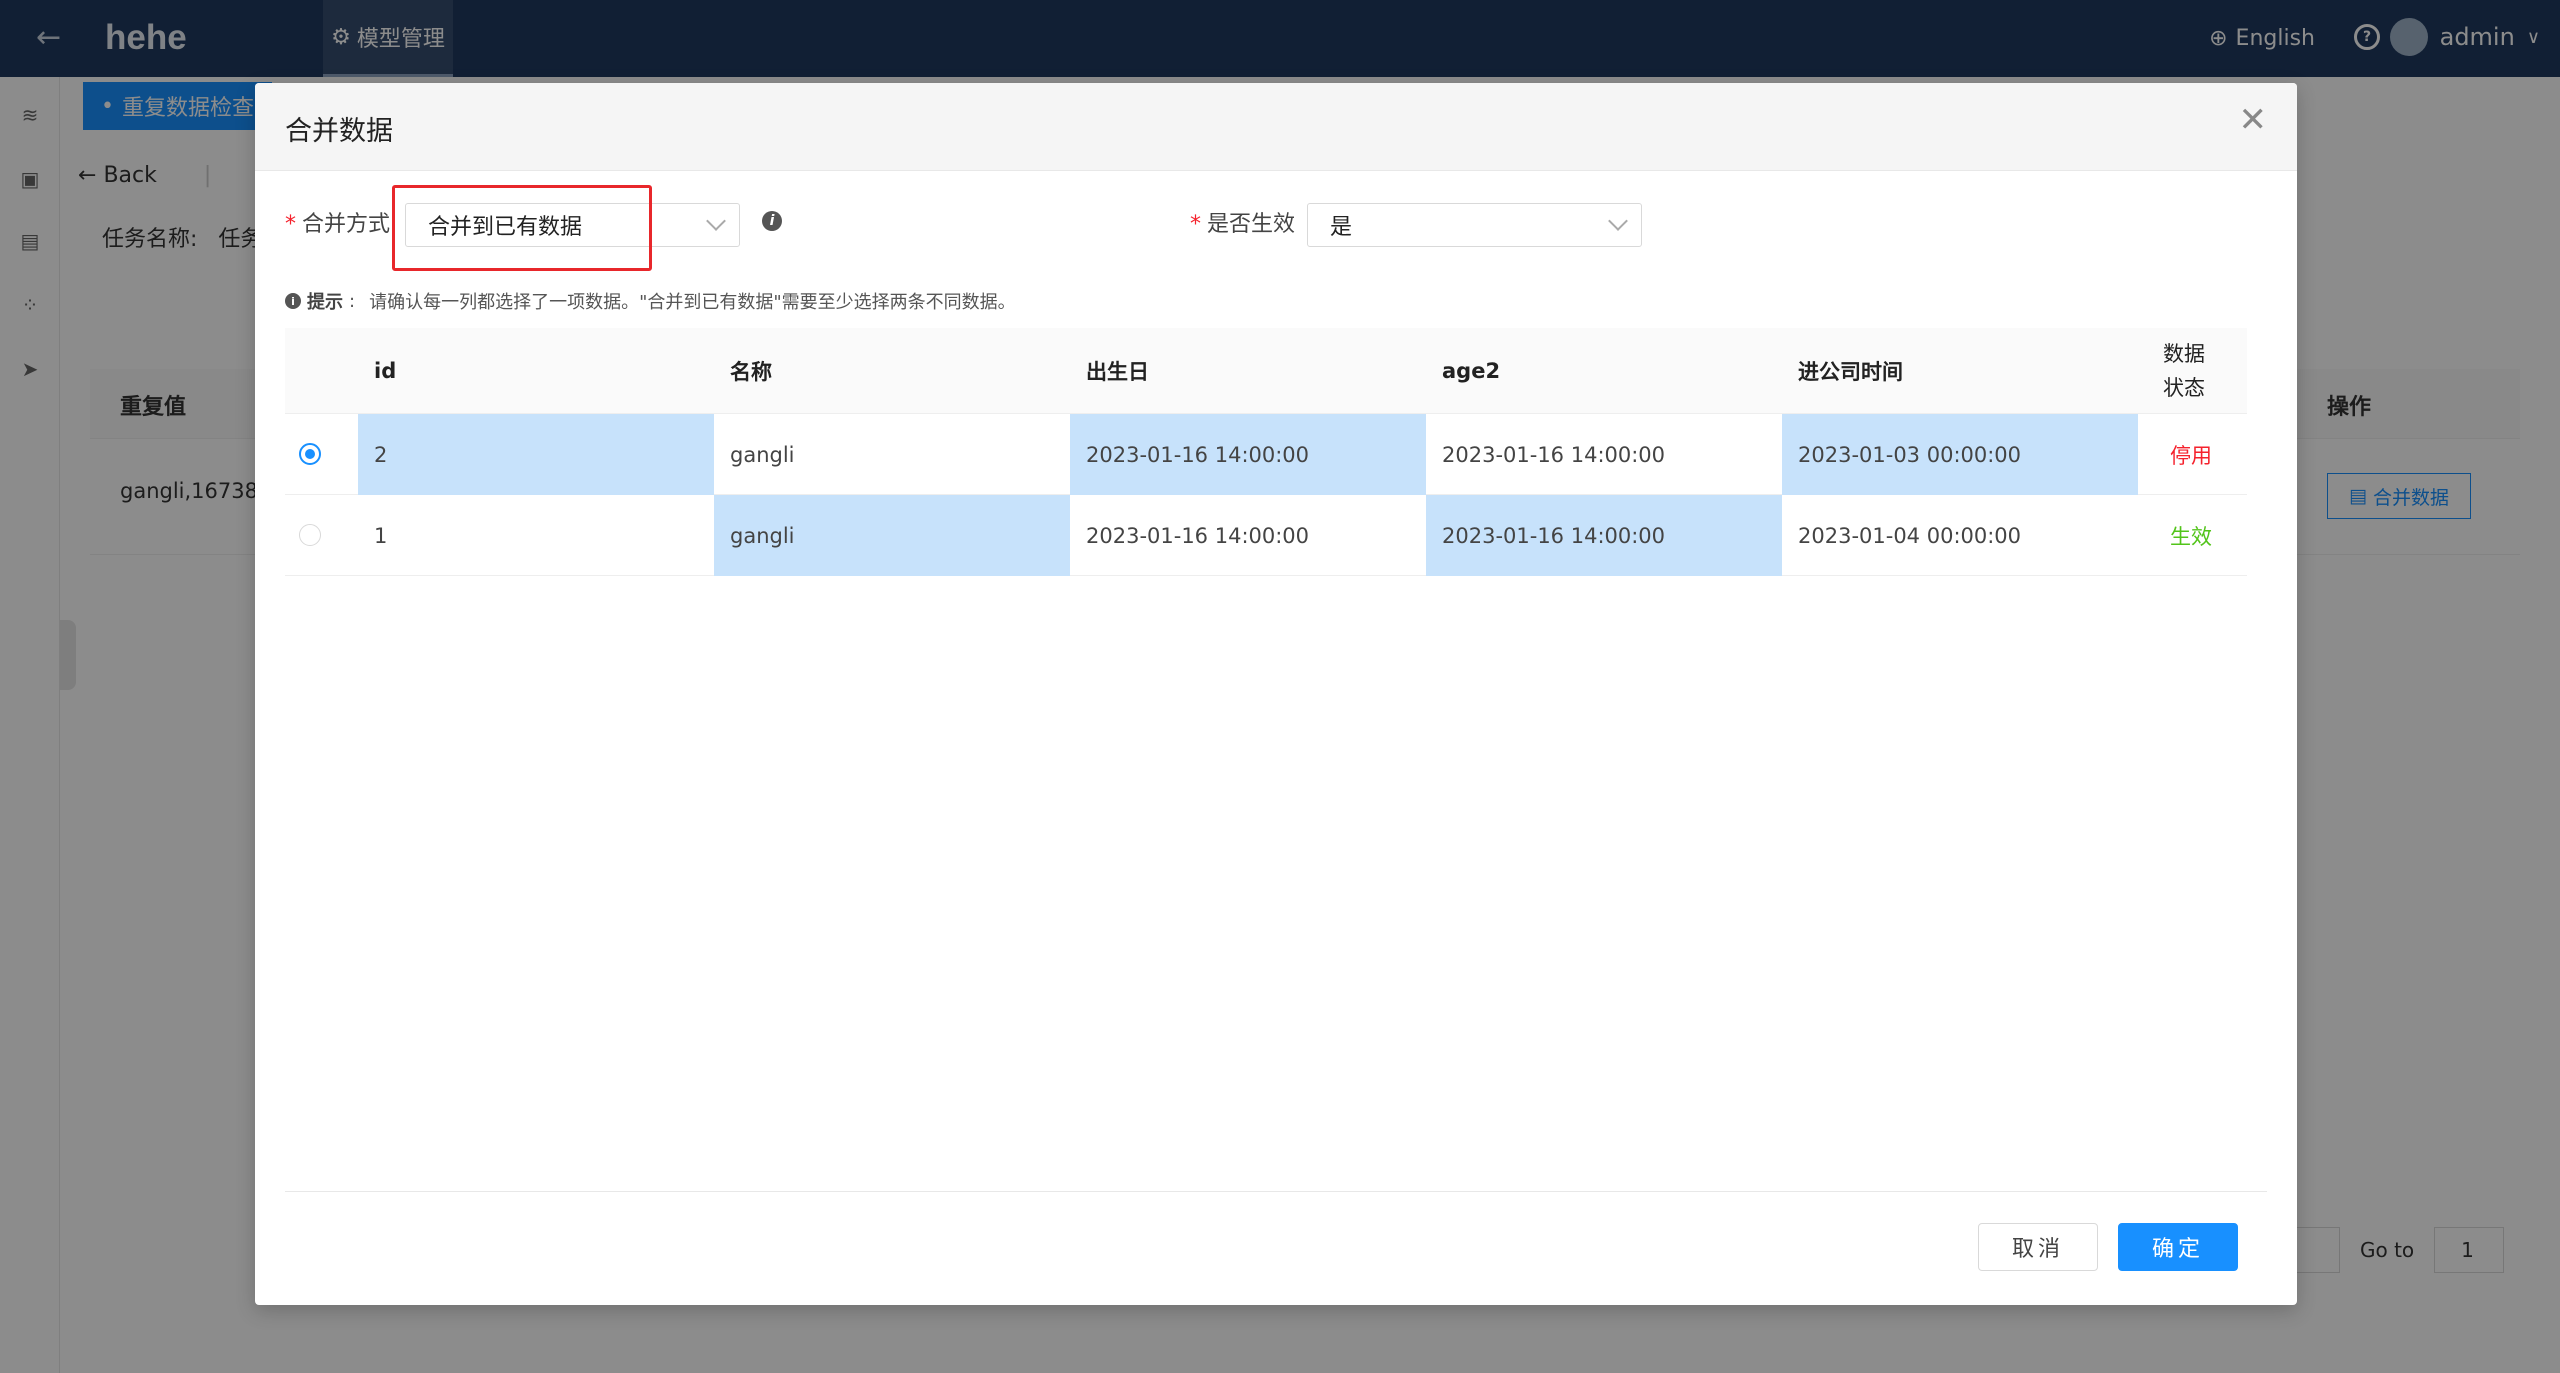 Image resolution: width=2560 pixels, height=1373 pixels. I want to click on col-age2: age2, so click(1471, 371).